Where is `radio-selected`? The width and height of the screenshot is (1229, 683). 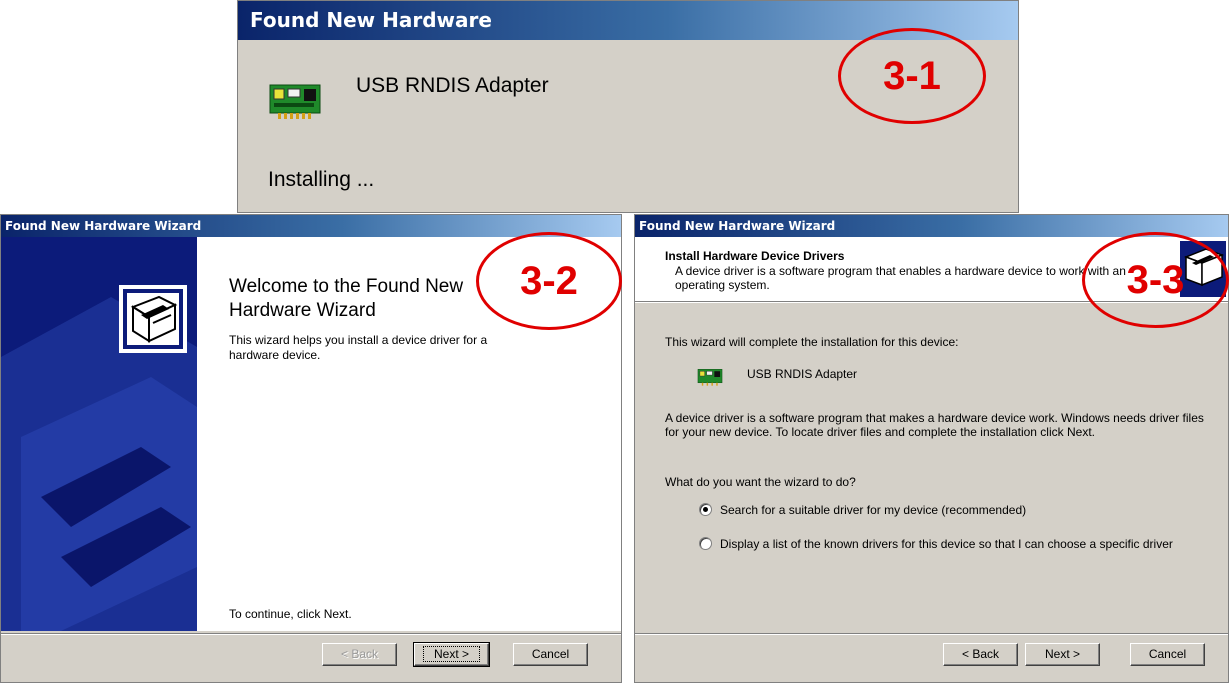
radio-selected is located at coordinates (705, 510).